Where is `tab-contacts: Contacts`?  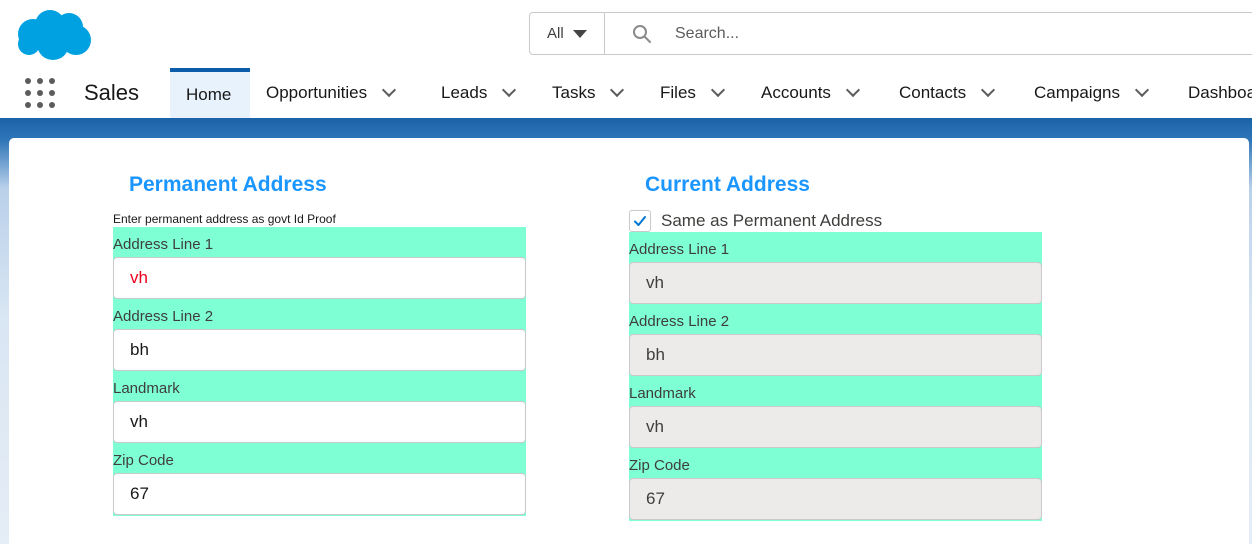 tab-contacts: Contacts is located at coordinates (947, 93).